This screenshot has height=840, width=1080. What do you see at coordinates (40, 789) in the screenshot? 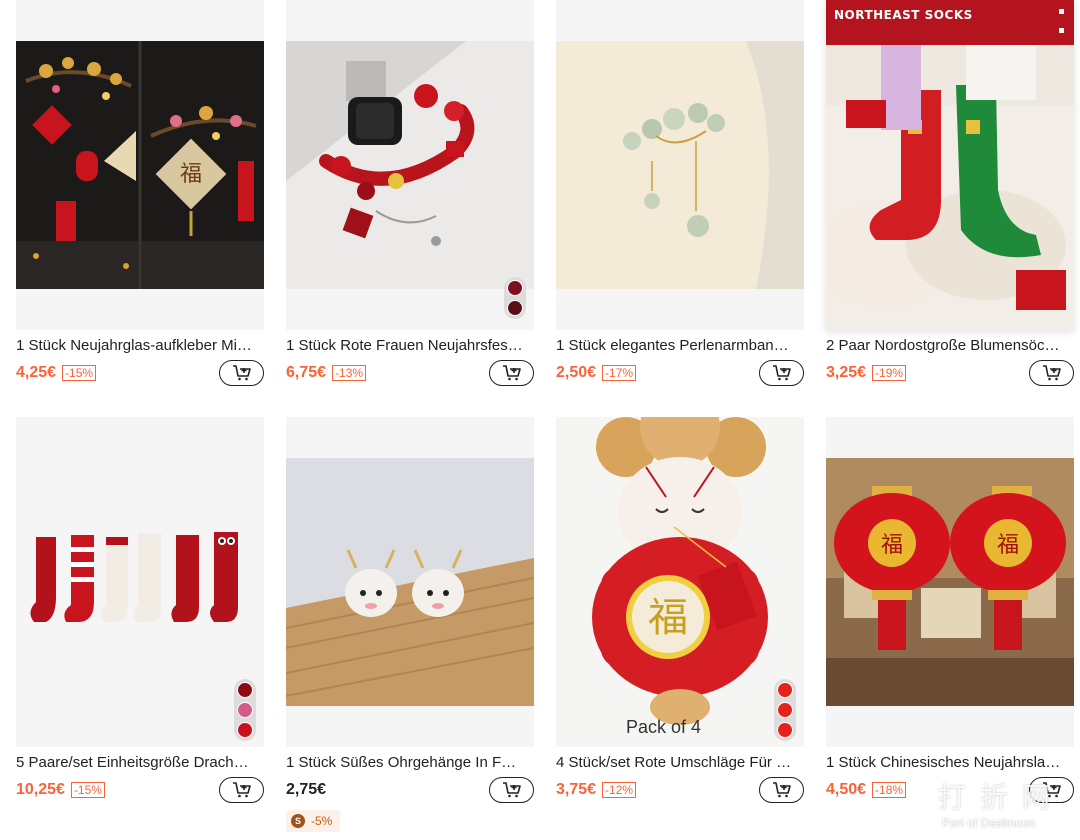
I see `product-price: 10,25€` at bounding box center [40, 789].